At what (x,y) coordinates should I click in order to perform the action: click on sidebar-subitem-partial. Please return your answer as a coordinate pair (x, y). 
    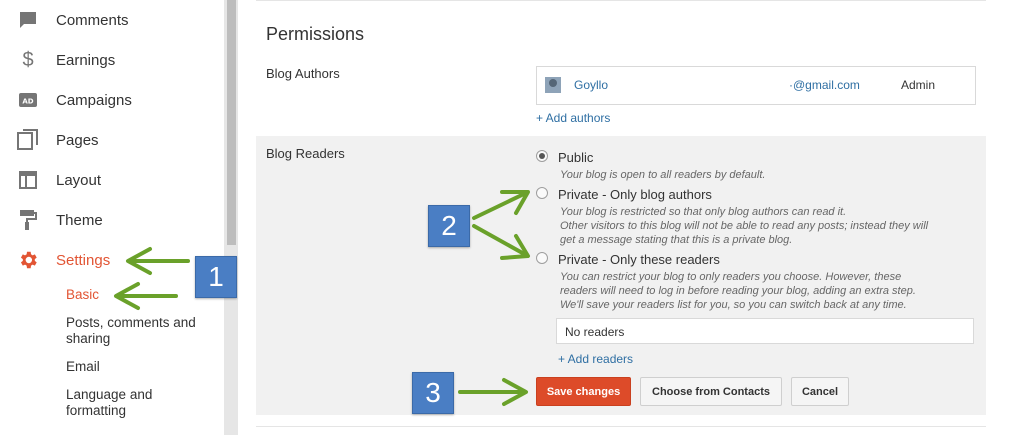
    Looking at the image, I should click on (141, 431).